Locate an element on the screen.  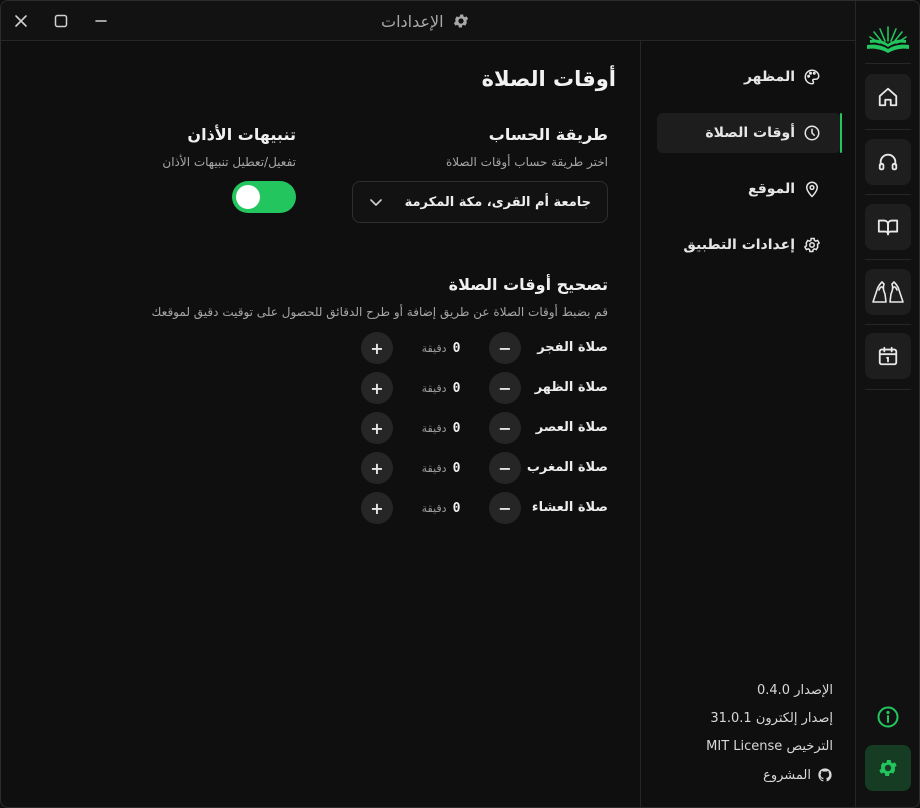
calendar-icon is located at coordinates (888, 356).